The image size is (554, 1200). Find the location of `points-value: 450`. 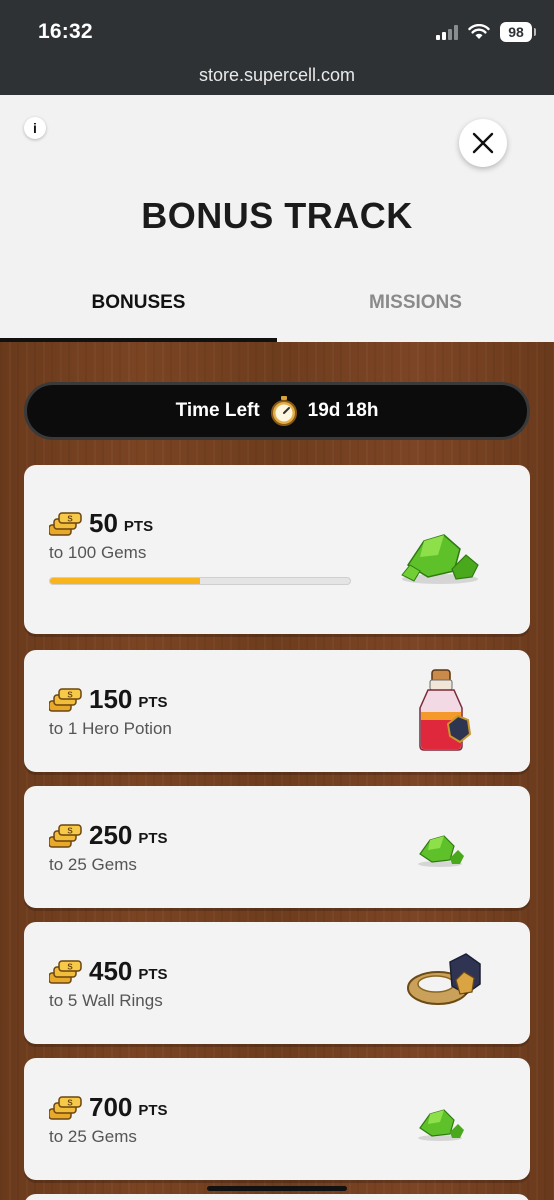

points-value: 450 is located at coordinates (111, 971).